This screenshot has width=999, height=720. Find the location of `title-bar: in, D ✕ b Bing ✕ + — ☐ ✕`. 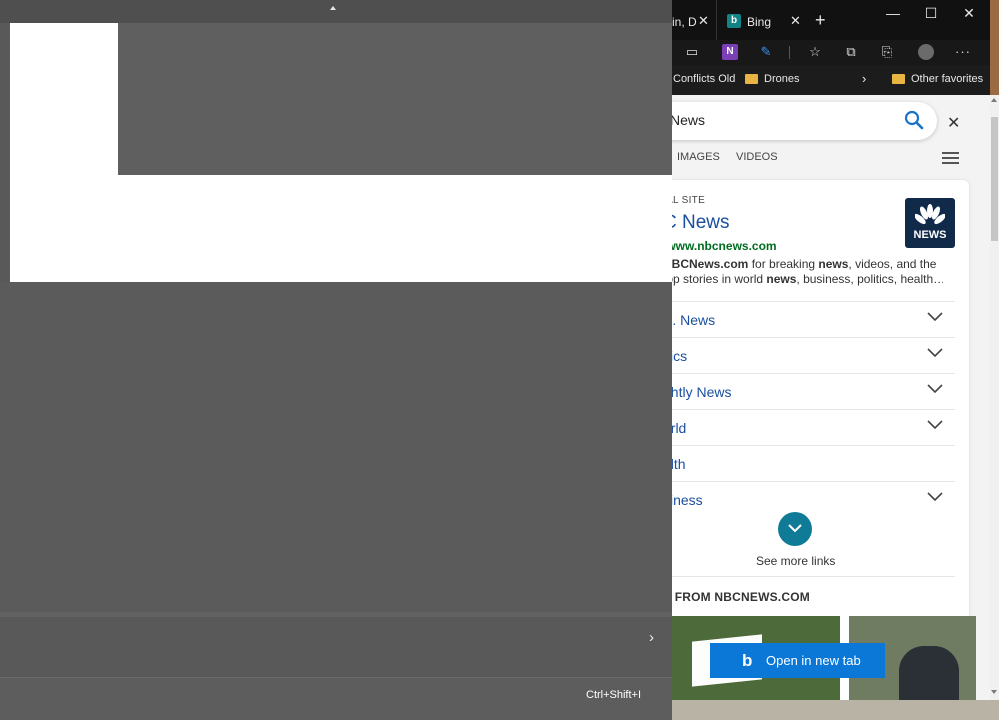

title-bar: in, D ✕ b Bing ✕ + — ☐ ✕ is located at coordinates (831, 20).